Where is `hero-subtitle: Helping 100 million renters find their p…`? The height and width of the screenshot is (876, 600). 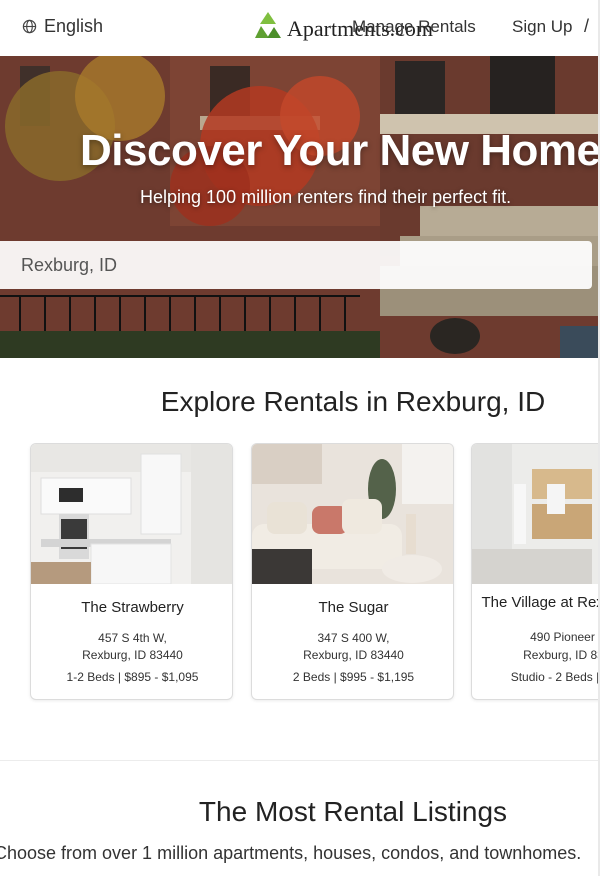 hero-subtitle: Helping 100 million renters find their p… is located at coordinates (326, 197).